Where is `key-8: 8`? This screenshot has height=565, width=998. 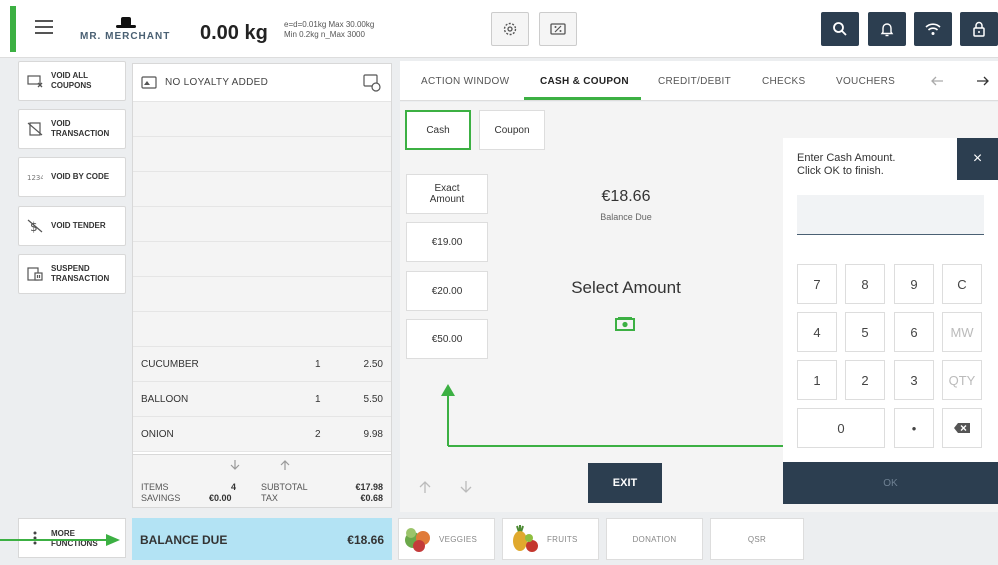 key-8: 8 is located at coordinates (865, 284).